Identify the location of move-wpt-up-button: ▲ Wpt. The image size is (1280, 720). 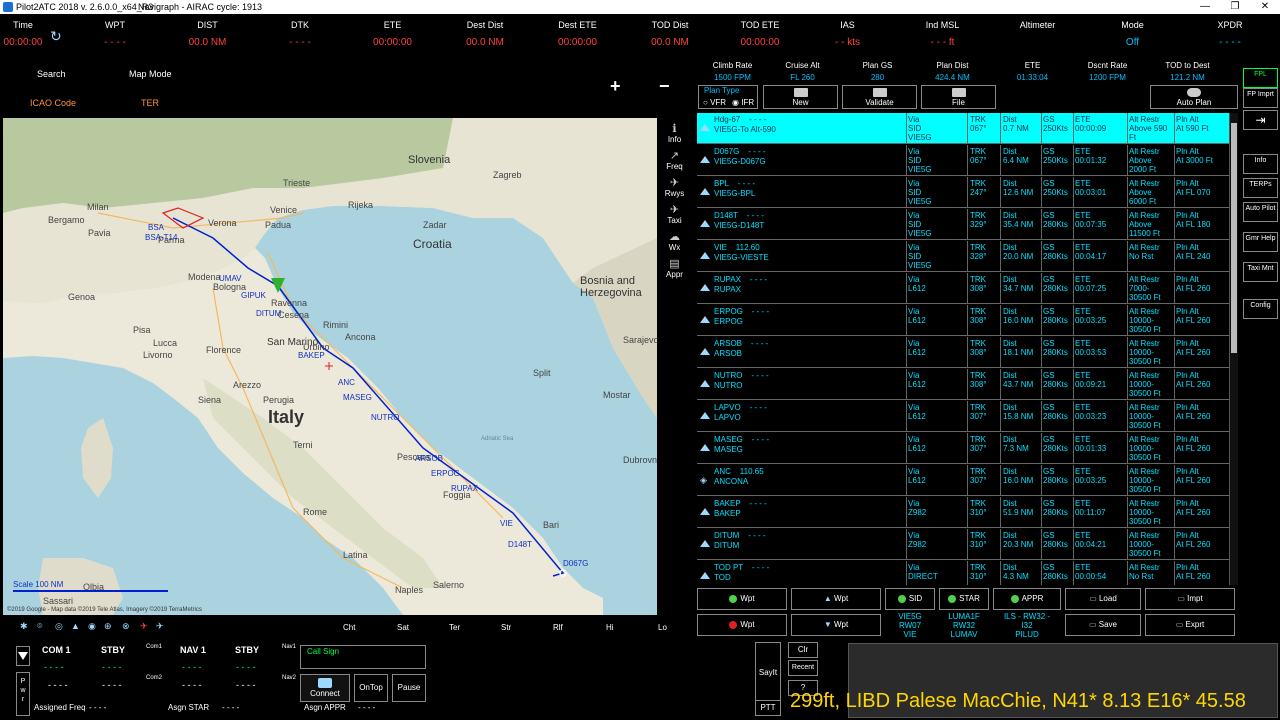
(836, 599).